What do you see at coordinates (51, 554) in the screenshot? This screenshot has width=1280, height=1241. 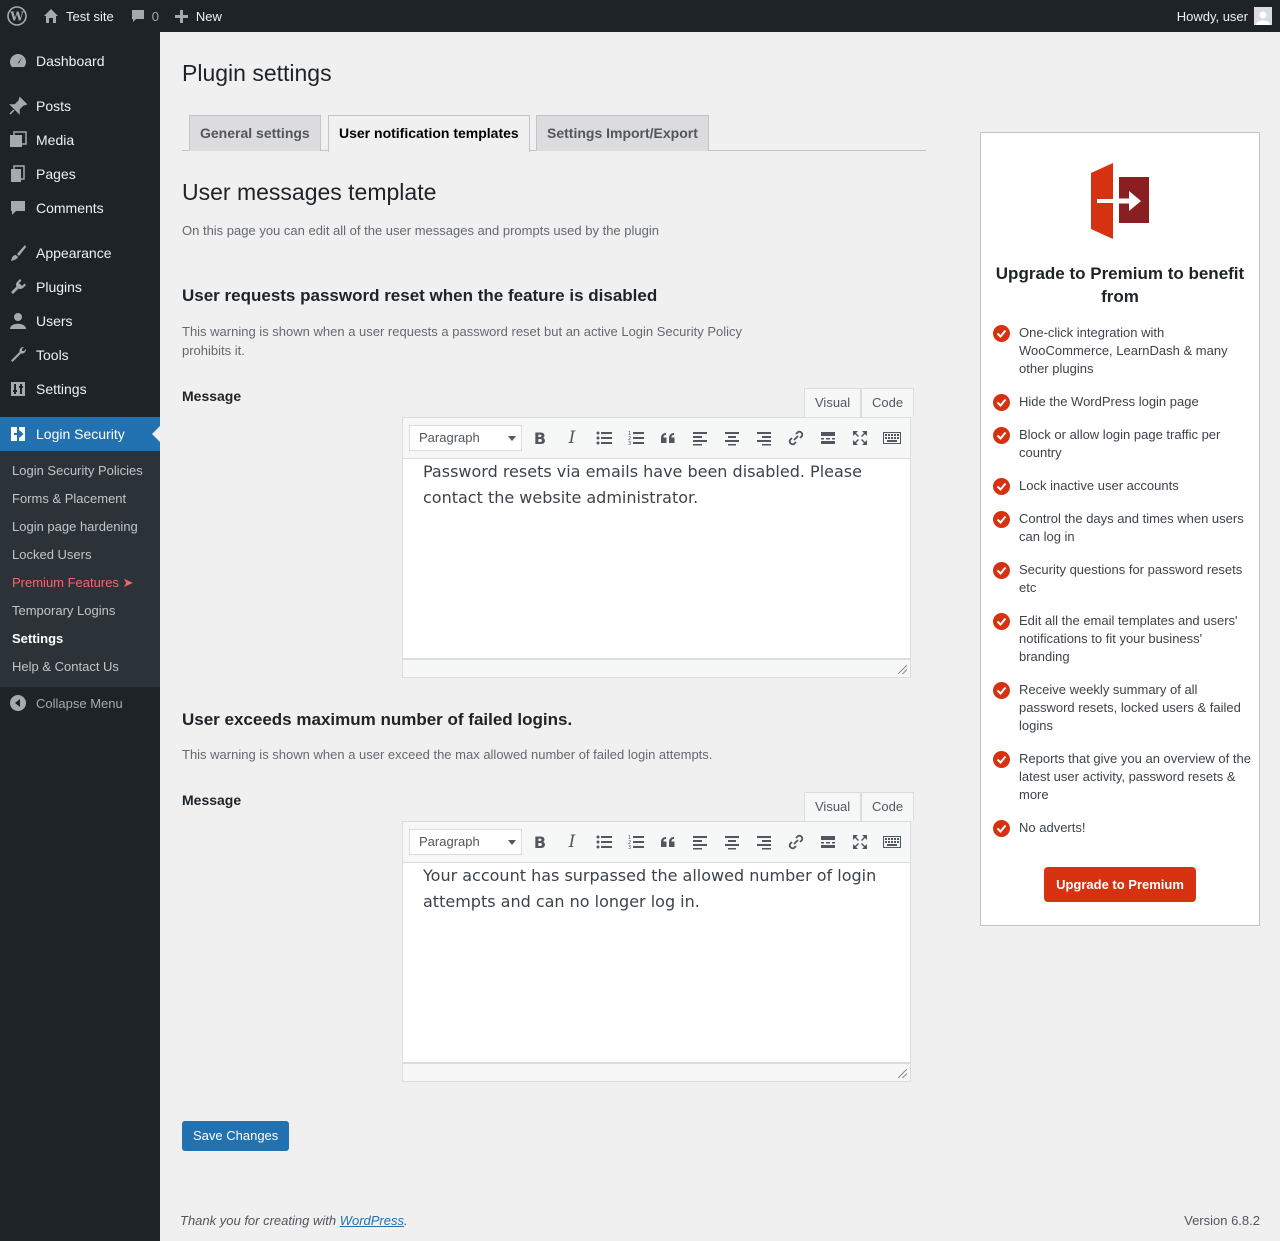 I see `submenu-locked-users: Locked Users` at bounding box center [51, 554].